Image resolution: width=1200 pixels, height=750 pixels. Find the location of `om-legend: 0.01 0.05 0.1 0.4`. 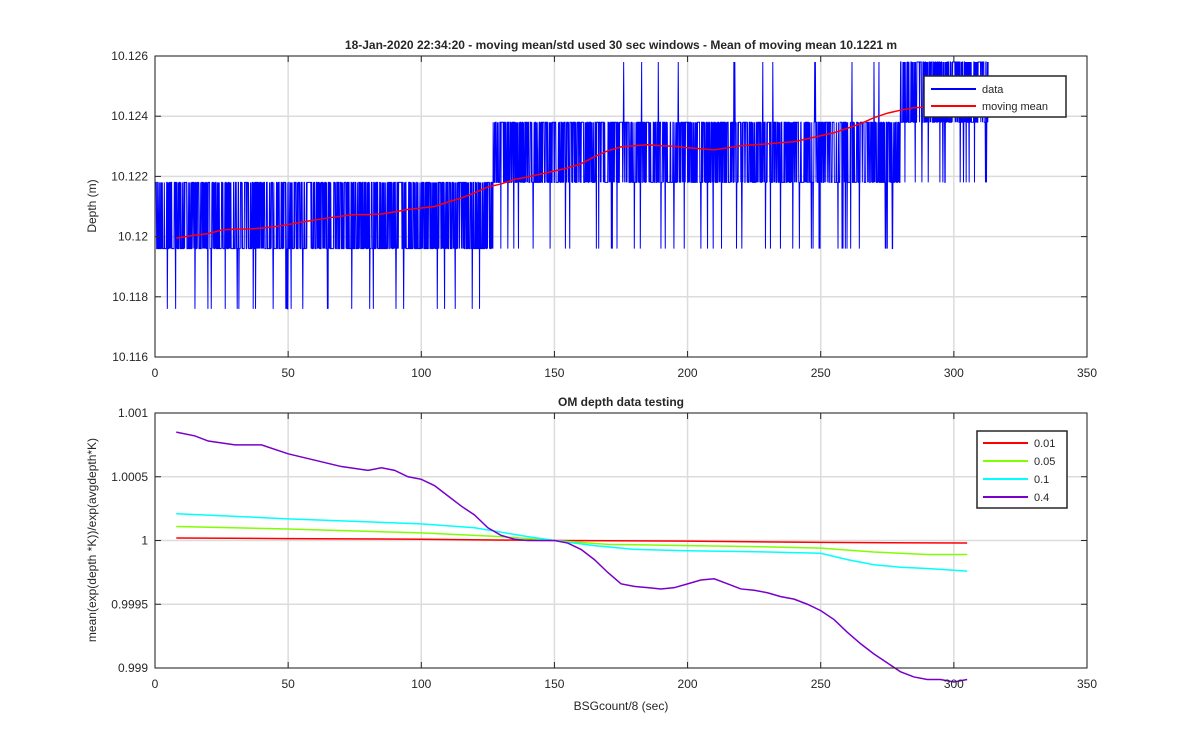

om-legend: 0.01 0.05 0.1 0.4 is located at coordinates (1022, 469).